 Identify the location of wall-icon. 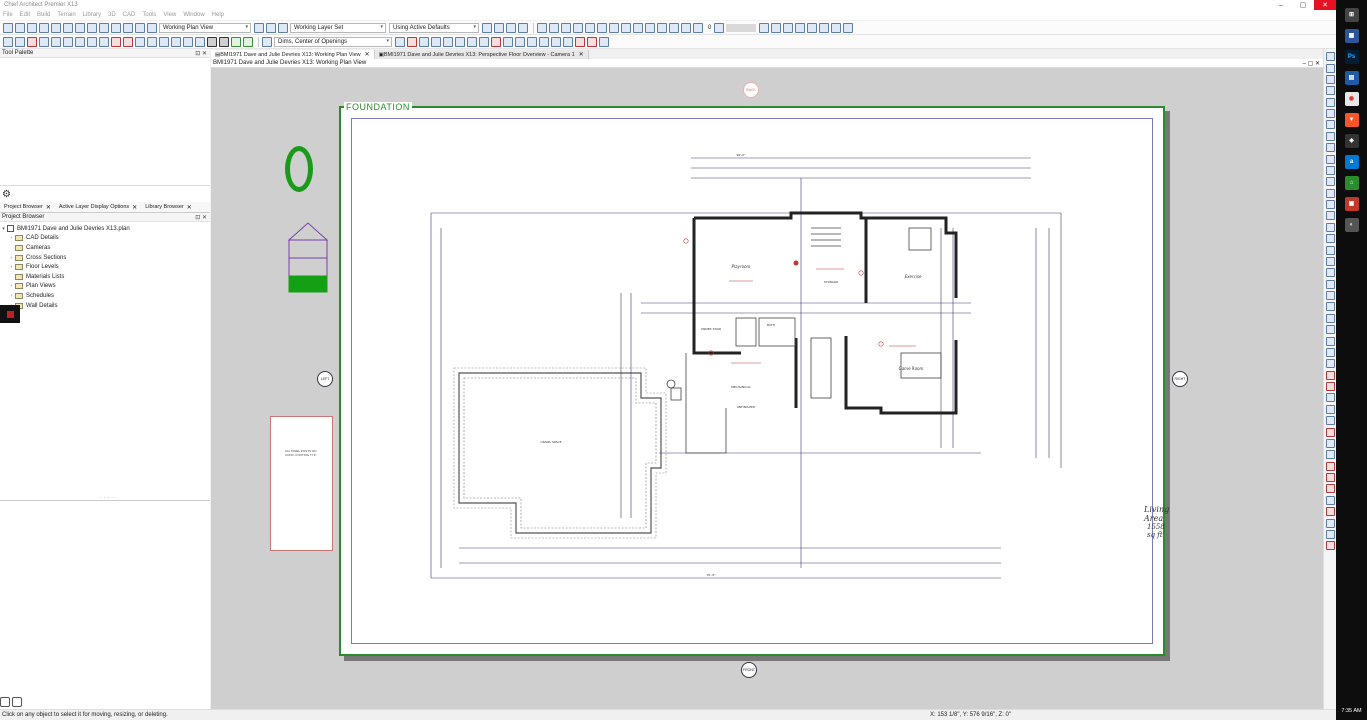
(487, 27).